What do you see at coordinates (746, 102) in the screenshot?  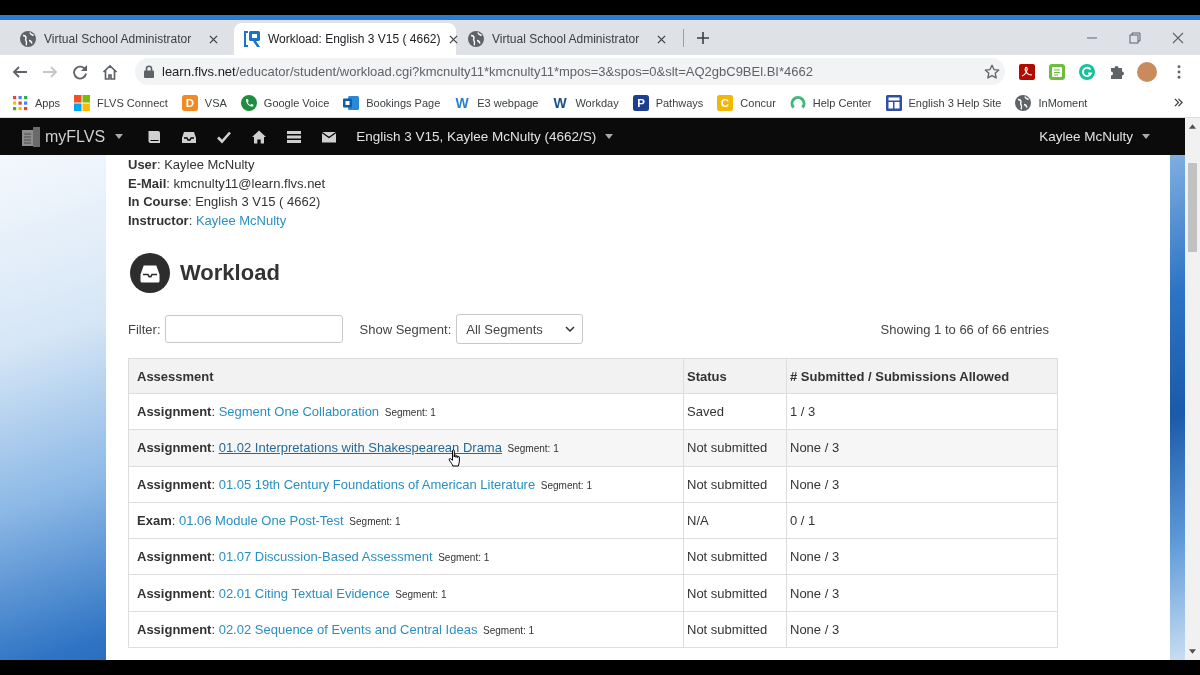 I see `bookmark-link: C Concur` at bounding box center [746, 102].